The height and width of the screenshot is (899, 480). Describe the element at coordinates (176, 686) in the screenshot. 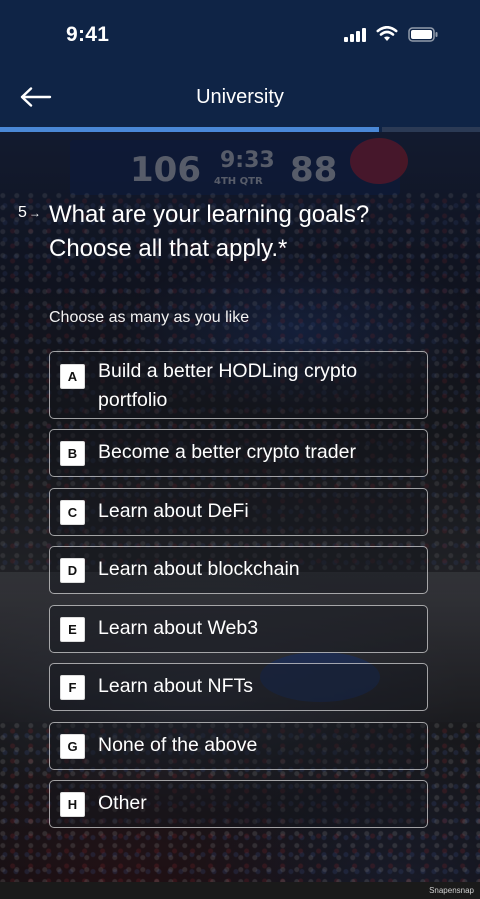

I see `option-label-f: Learn about NFTs` at that location.